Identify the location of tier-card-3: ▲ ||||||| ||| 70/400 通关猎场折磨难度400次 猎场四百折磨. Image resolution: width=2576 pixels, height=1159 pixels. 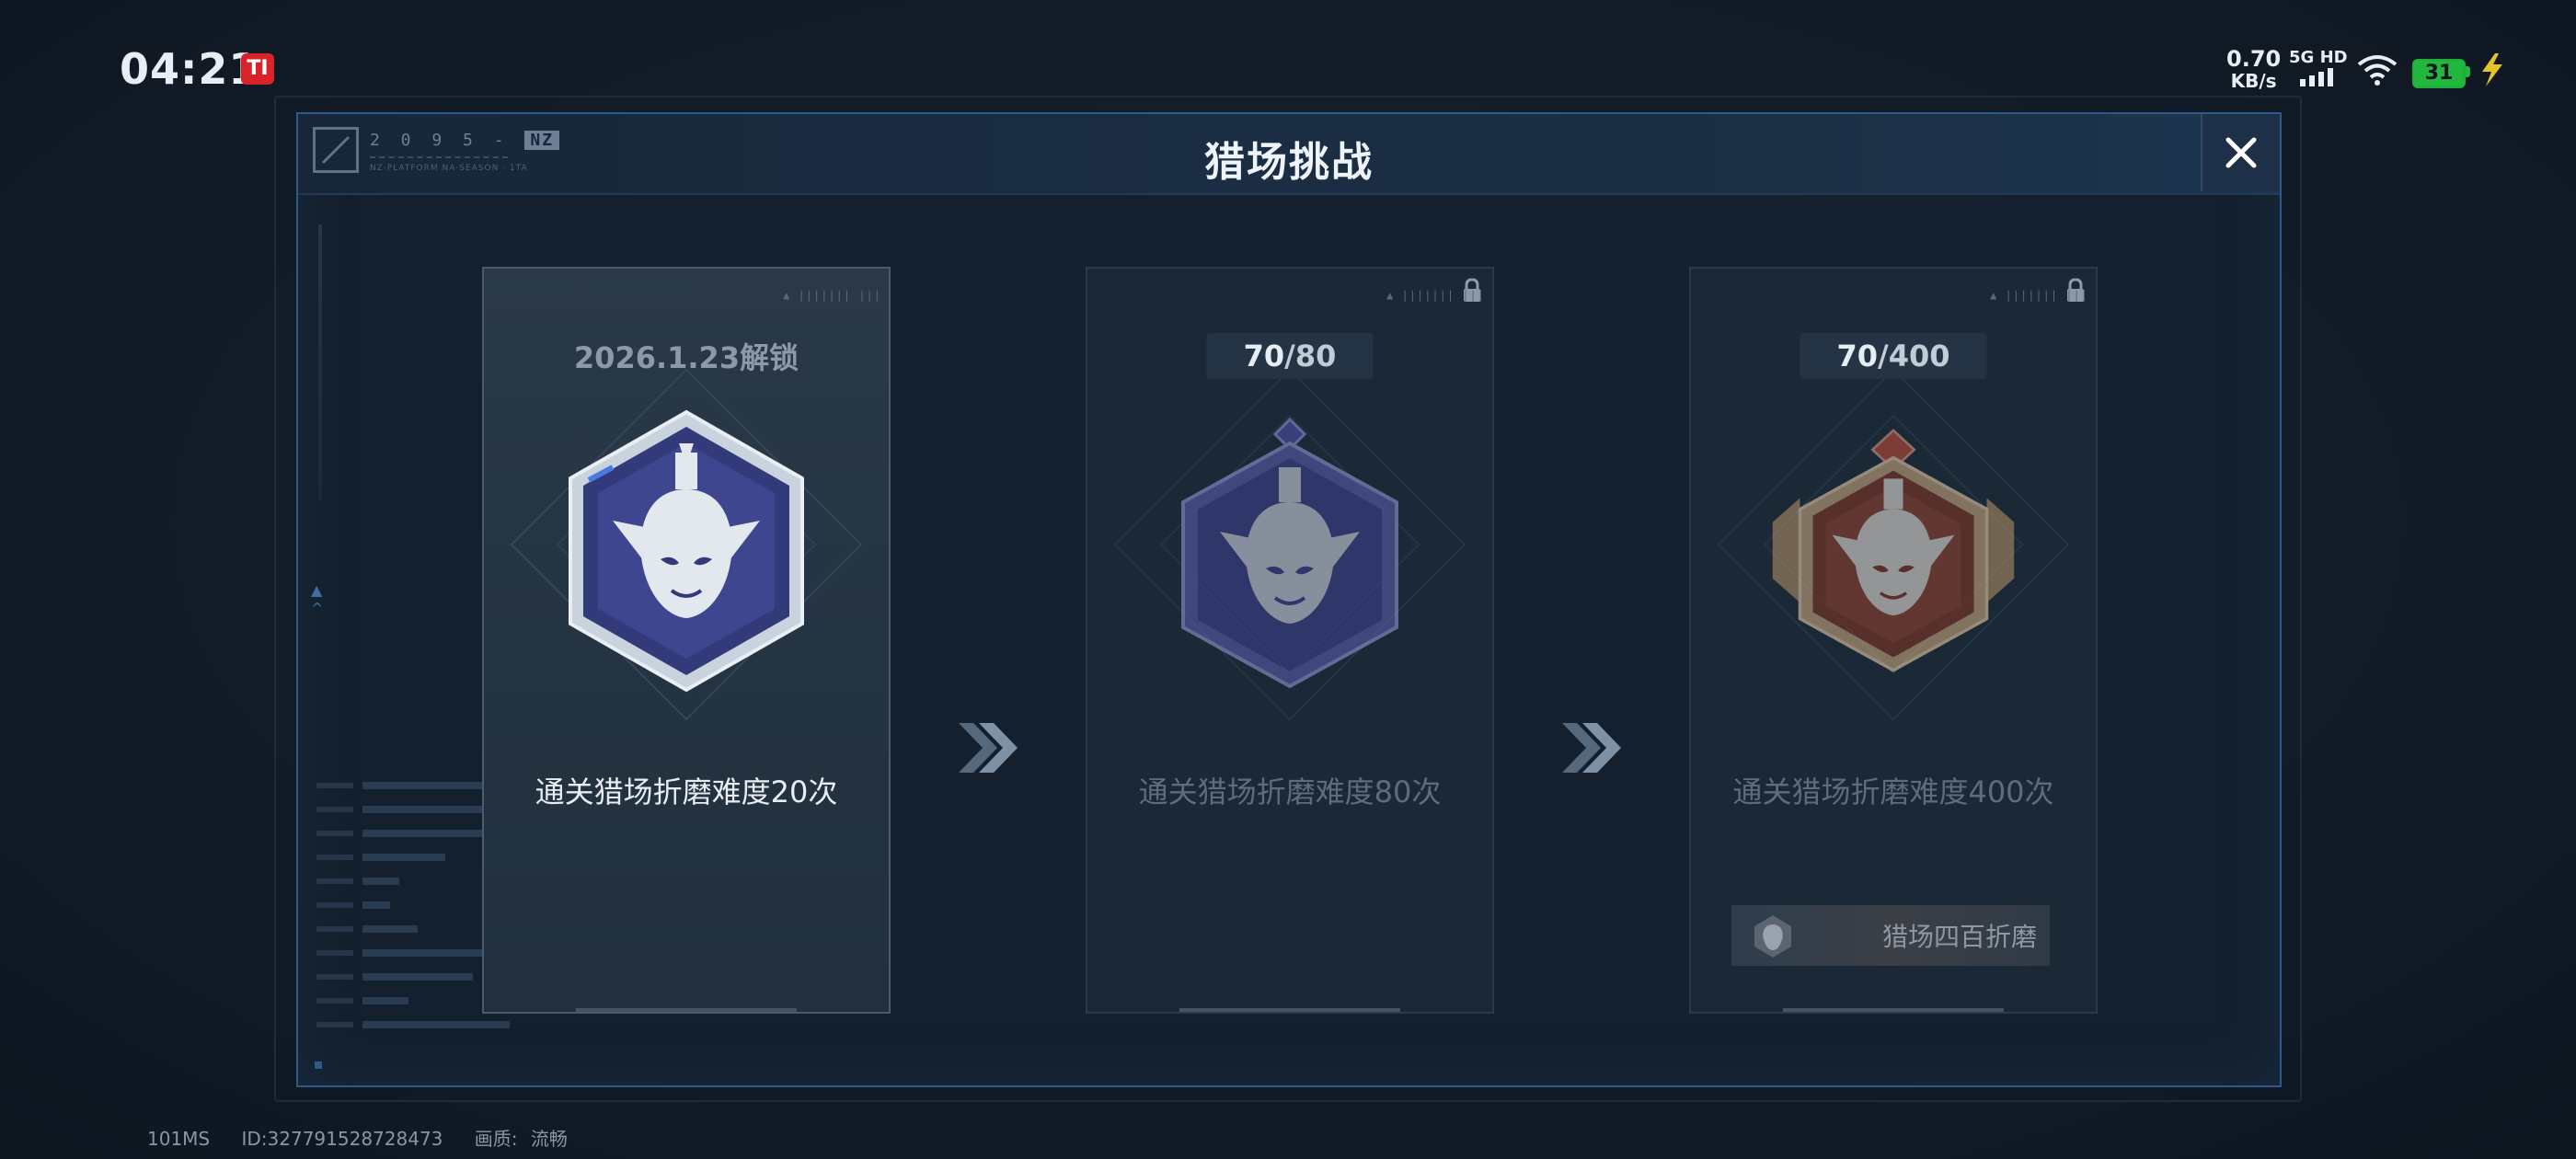
(1893, 640).